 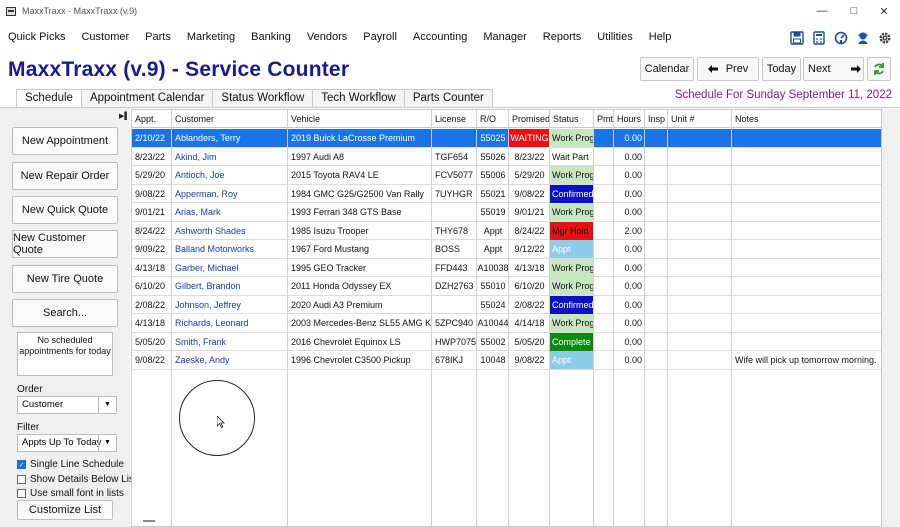 I want to click on menu-payroll: Payroll, so click(x=380, y=37).